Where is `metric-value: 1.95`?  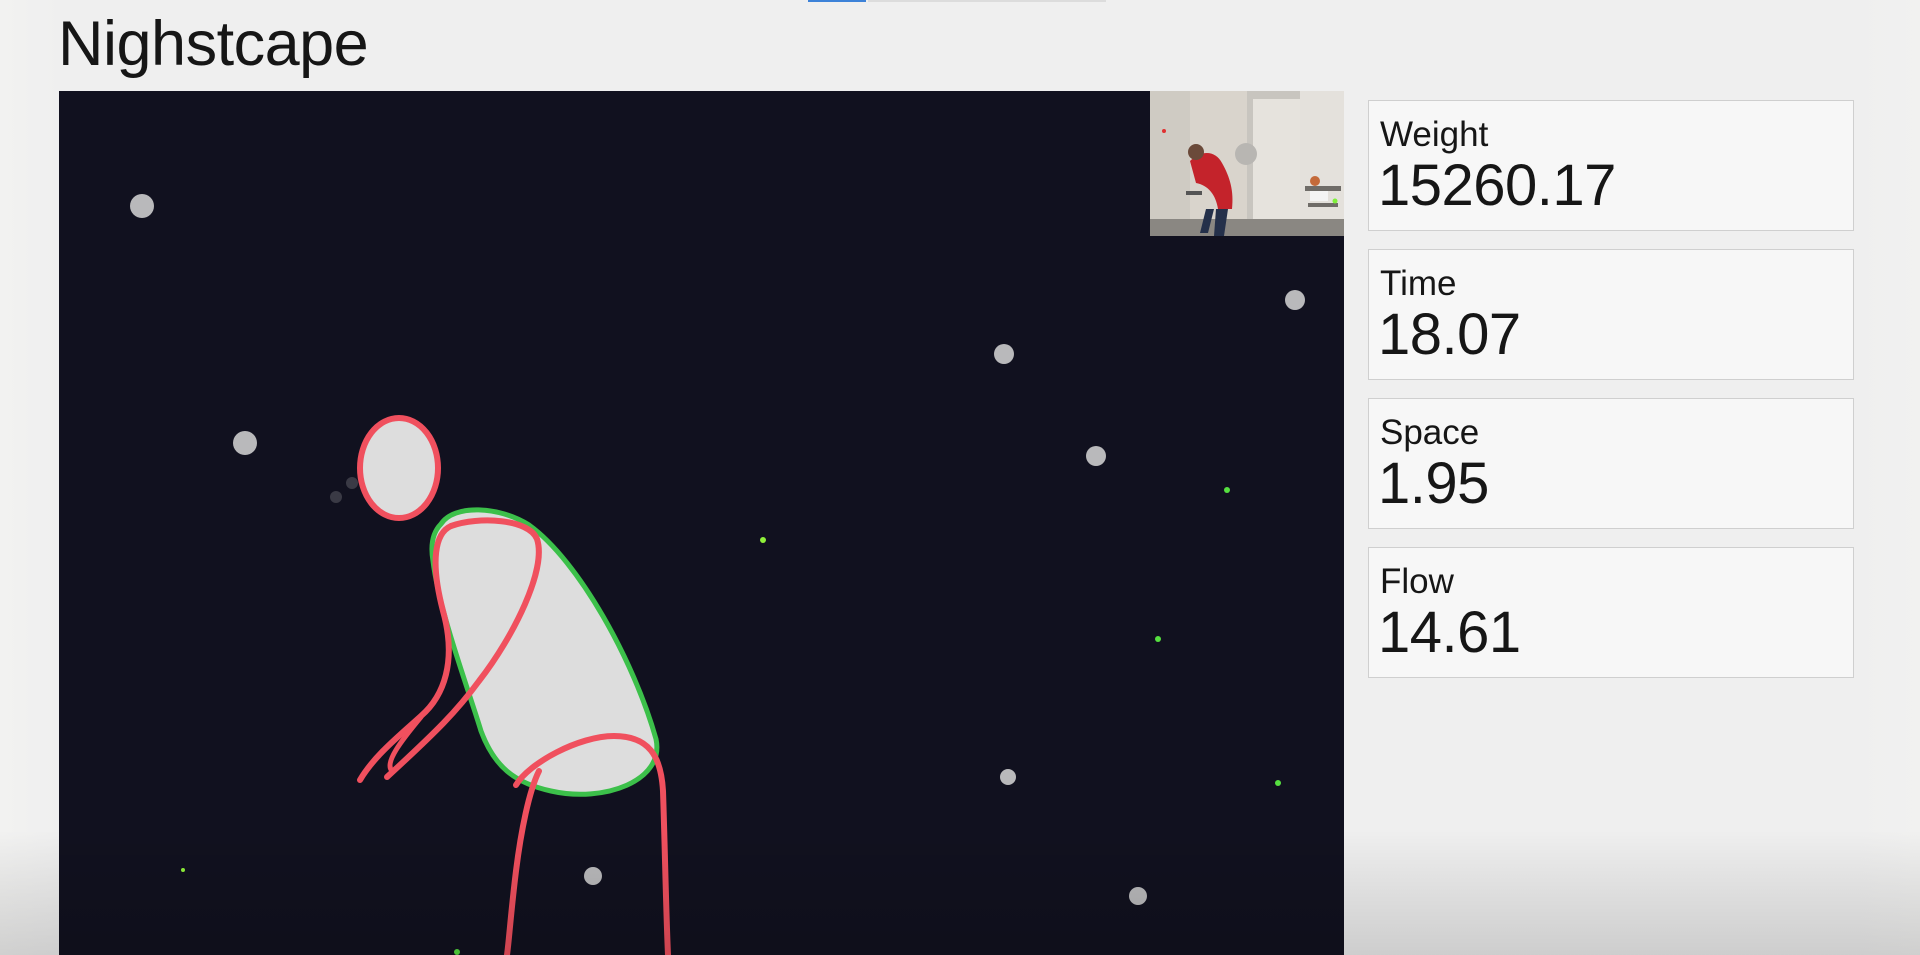 metric-value: 1.95 is located at coordinates (1433, 483).